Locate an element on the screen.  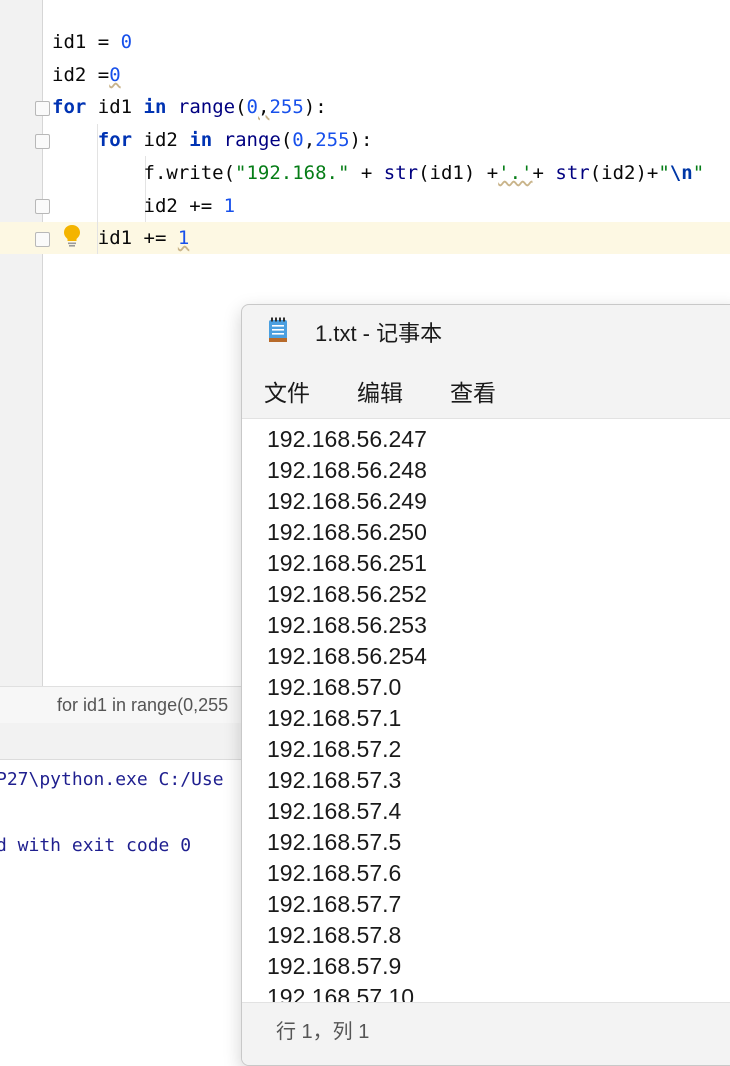
text-line: 192.168.57.4 is located at coordinates (334, 811).